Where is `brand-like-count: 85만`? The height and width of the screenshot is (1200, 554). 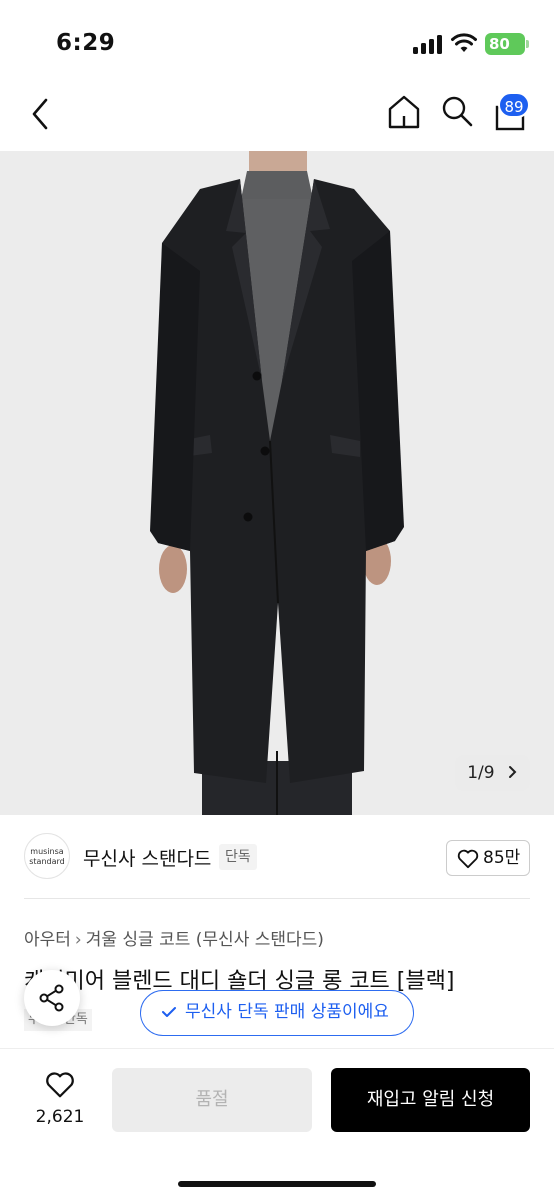 brand-like-count: 85만 is located at coordinates (502, 858).